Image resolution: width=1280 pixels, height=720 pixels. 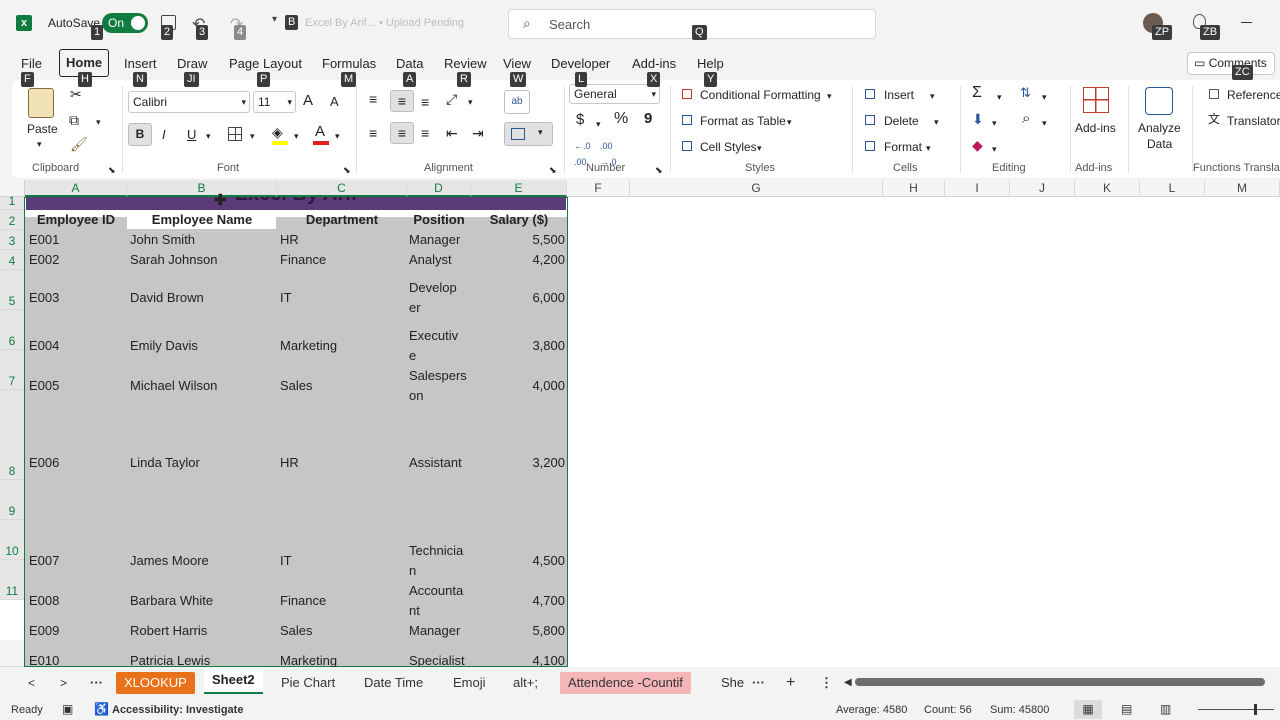 I want to click on column-header-h: H, so click(x=914, y=188).